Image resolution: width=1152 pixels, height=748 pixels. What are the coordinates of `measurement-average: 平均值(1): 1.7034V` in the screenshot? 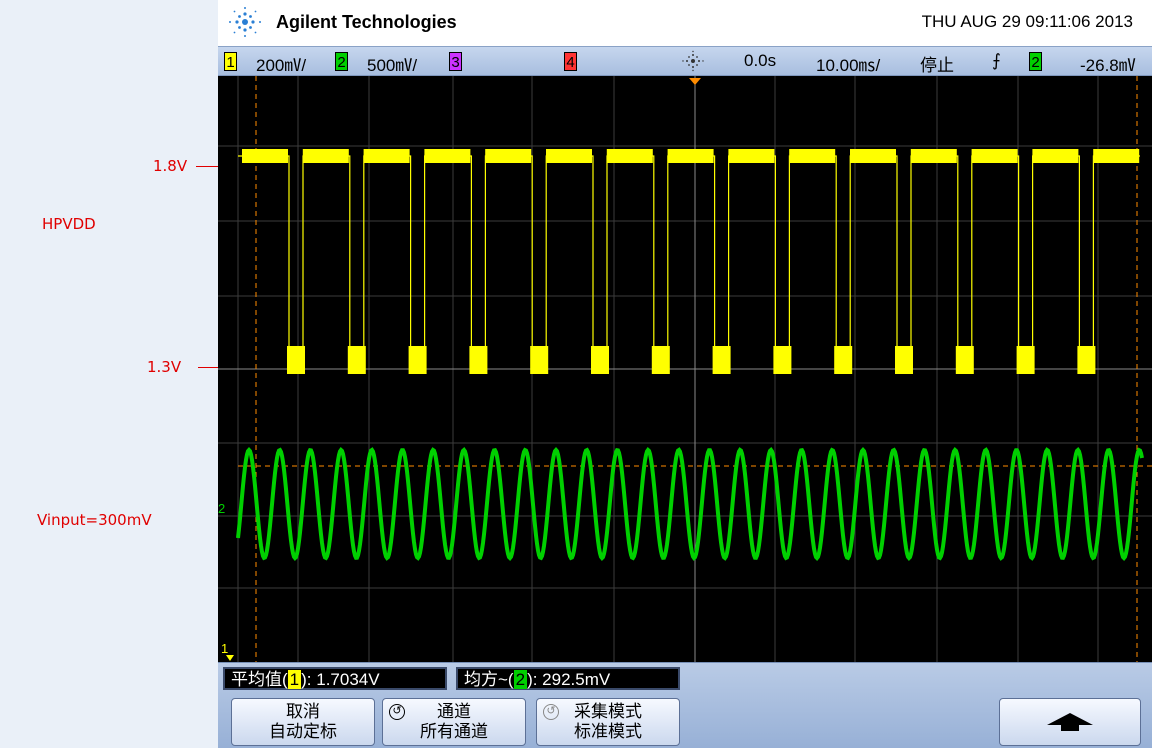 It's located at (335, 678).